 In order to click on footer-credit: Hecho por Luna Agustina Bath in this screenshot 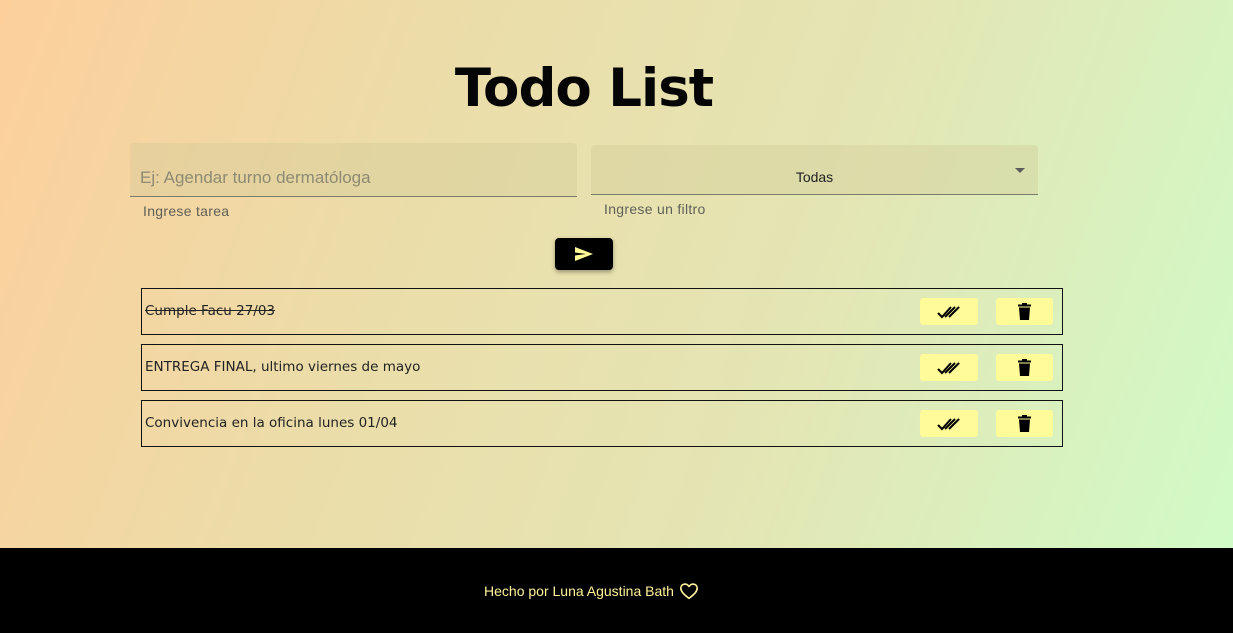, I will do `click(591, 591)`.